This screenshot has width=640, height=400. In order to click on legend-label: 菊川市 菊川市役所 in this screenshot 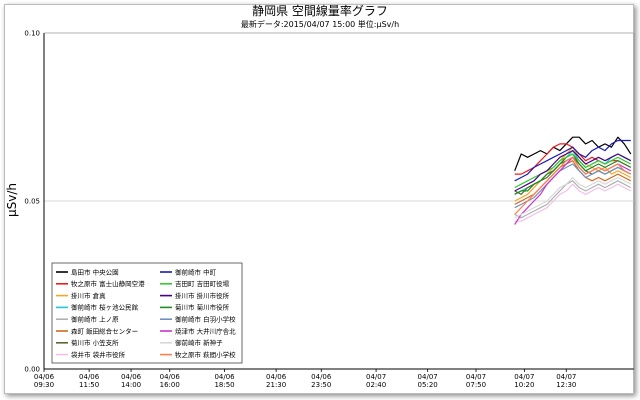, I will do `click(202, 307)`.